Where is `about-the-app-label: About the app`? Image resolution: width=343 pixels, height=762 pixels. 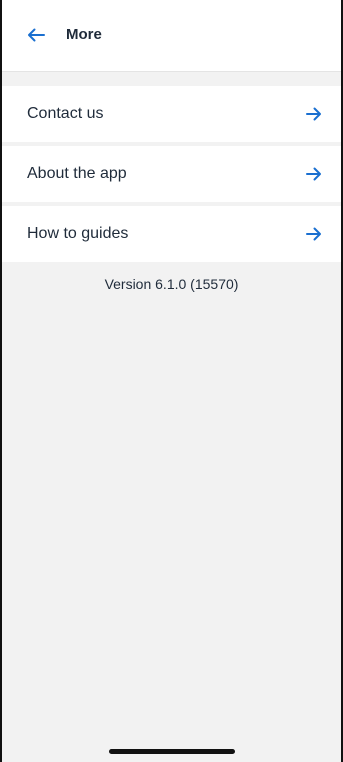 about-the-app-label: About the app is located at coordinates (77, 173).